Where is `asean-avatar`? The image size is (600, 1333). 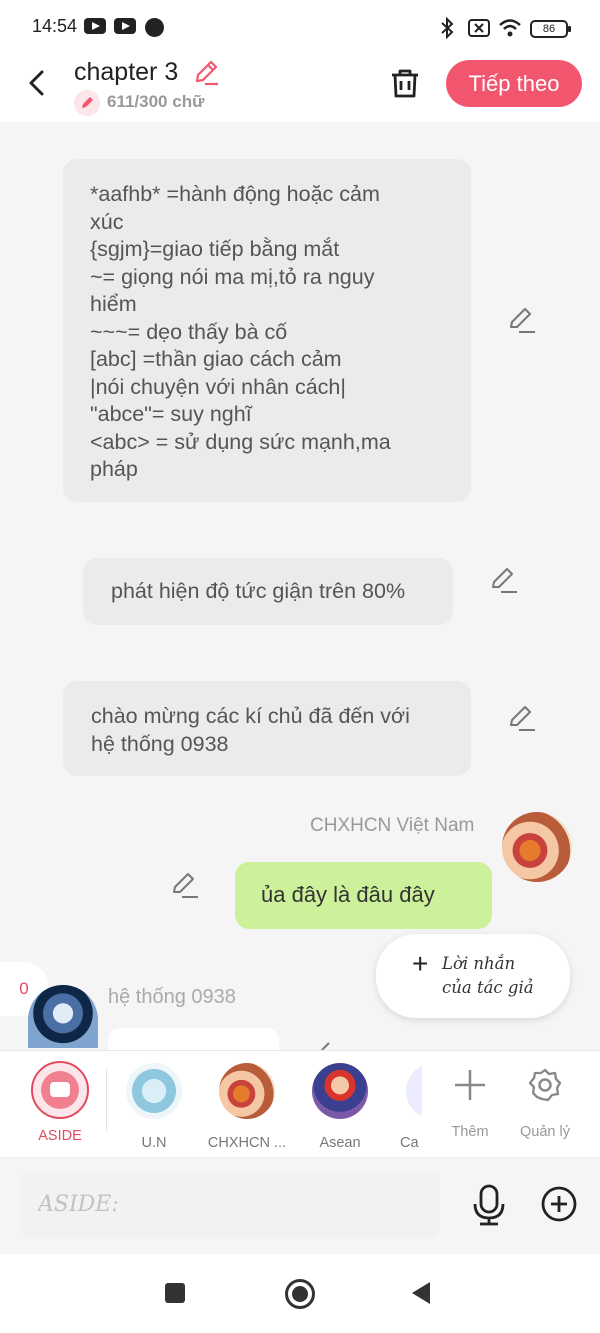 asean-avatar is located at coordinates (340, 1091).